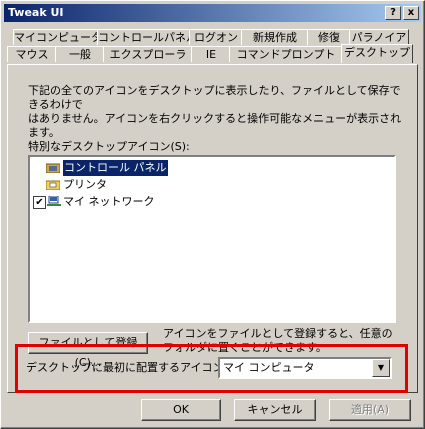  What do you see at coordinates (411, 13) in the screenshot?
I see `close-button: x` at bounding box center [411, 13].